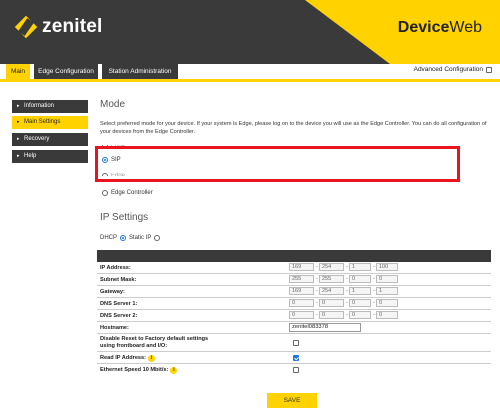 The width and height of the screenshot is (500, 415). I want to click on product-title: DeviceWeb, so click(440, 28).